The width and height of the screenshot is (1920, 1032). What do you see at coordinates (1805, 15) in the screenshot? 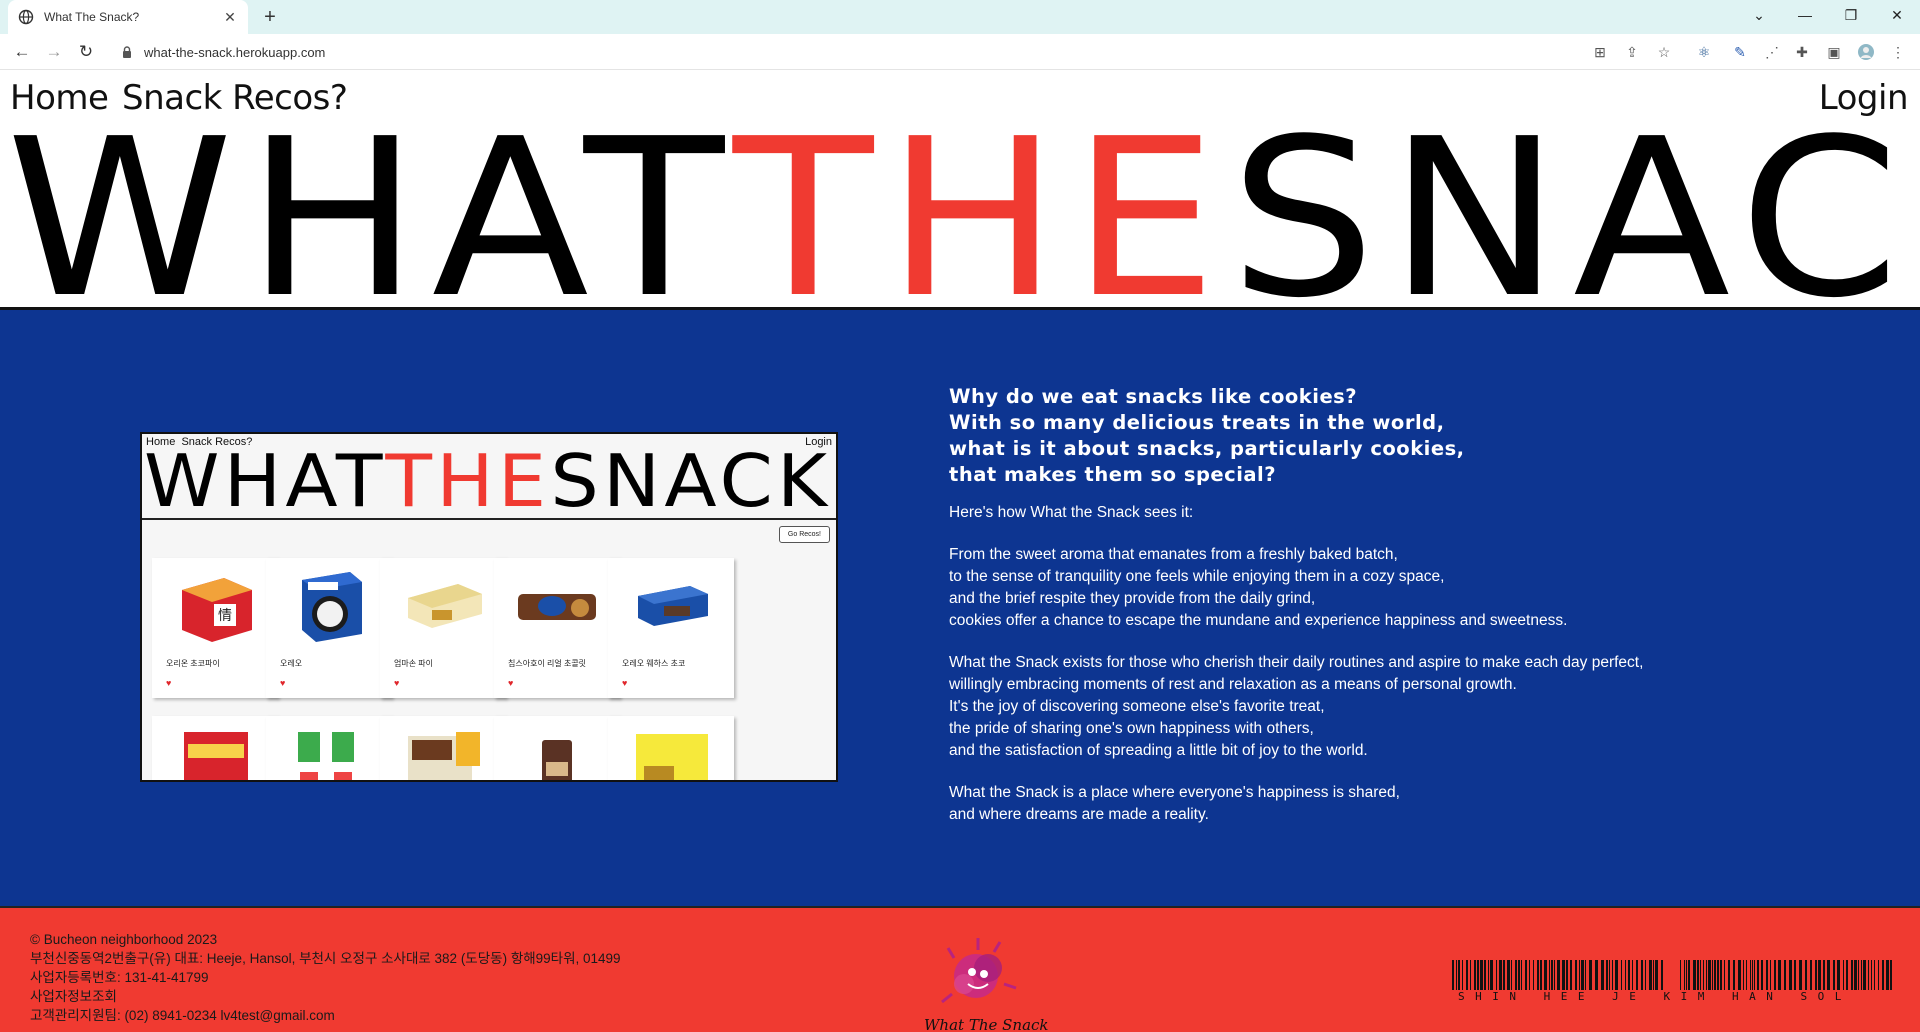
I see `minimize-icon: —` at bounding box center [1805, 15].